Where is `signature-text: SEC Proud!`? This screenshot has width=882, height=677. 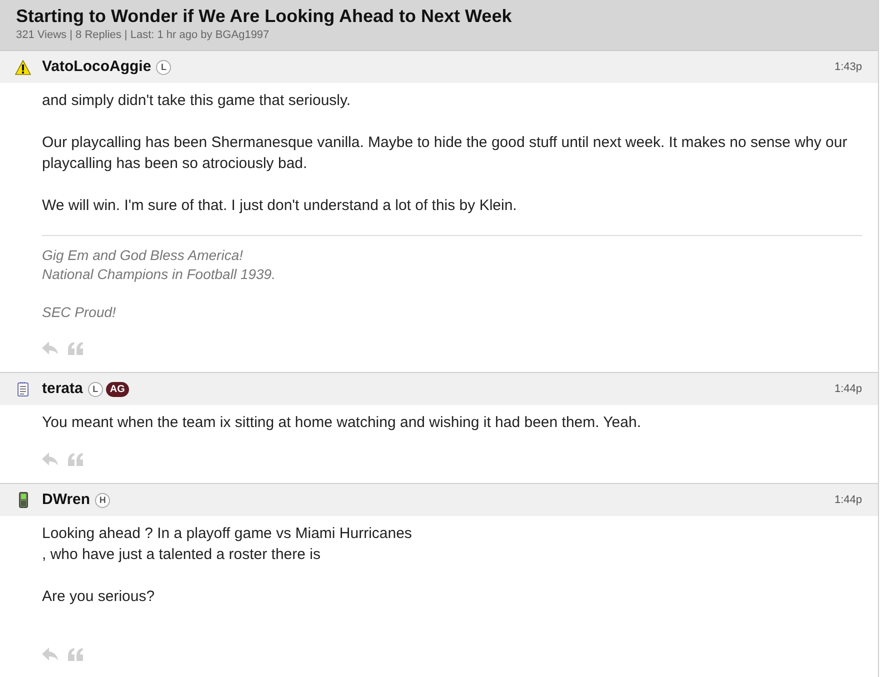
signature-text: SEC Proud! is located at coordinates (79, 312).